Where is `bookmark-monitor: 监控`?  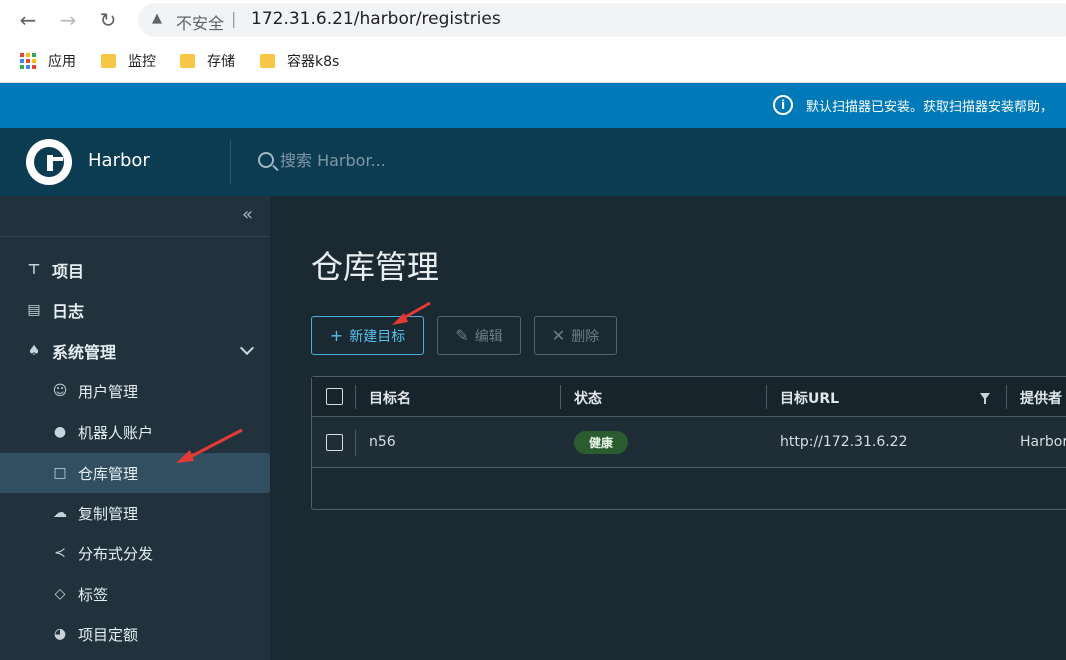 bookmark-monitor: 监控 is located at coordinates (128, 61).